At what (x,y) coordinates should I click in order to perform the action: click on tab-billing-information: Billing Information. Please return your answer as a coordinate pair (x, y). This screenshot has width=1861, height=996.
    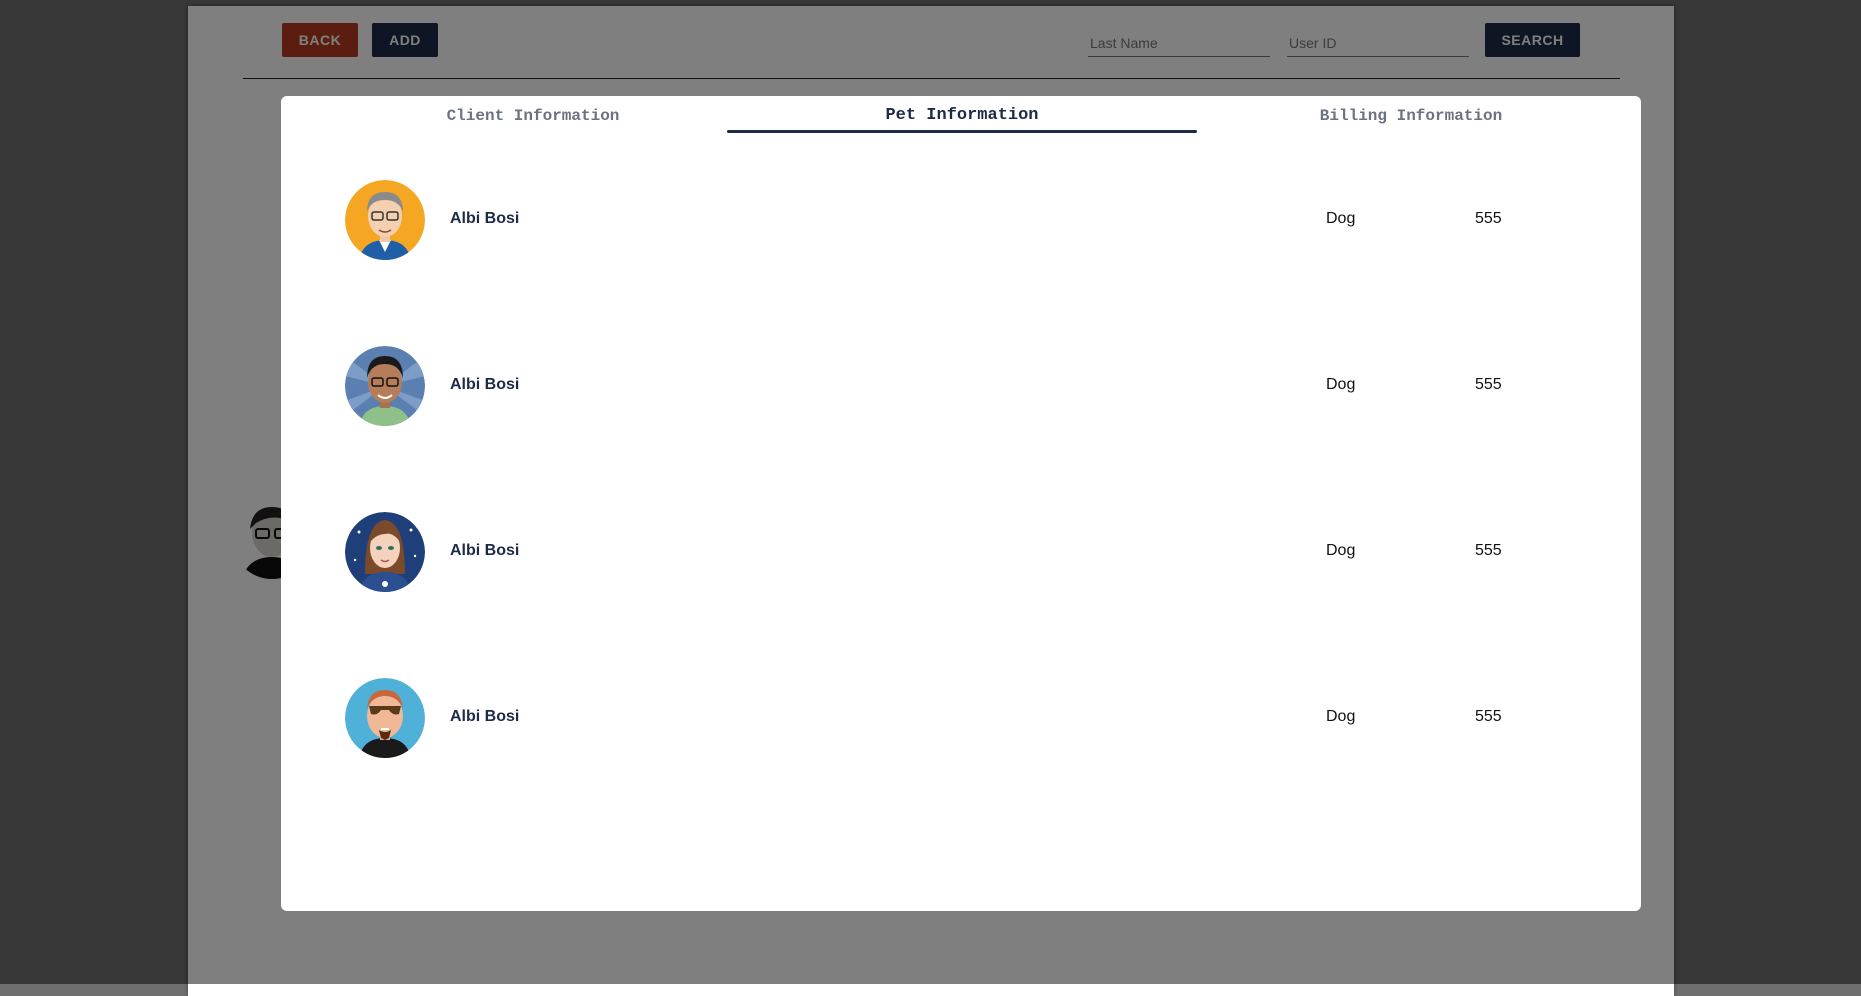
    Looking at the image, I should click on (1411, 114).